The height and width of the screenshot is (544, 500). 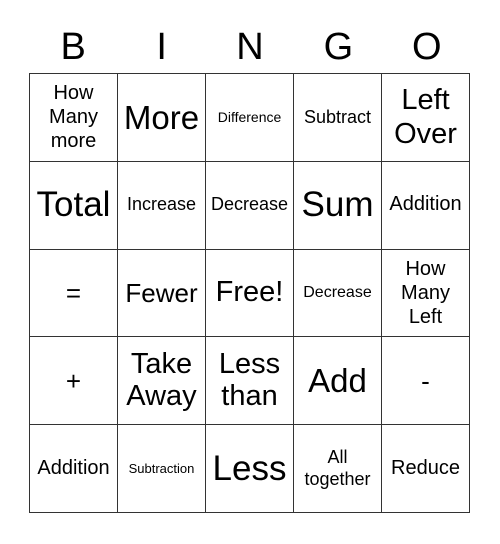 What do you see at coordinates (162, 469) in the screenshot?
I see `bingo-cell: Subtraction` at bounding box center [162, 469].